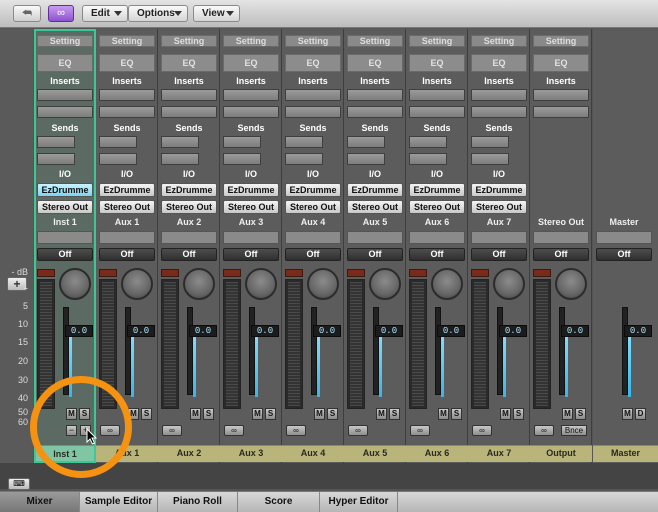  I want to click on tab-score: Score, so click(279, 502).